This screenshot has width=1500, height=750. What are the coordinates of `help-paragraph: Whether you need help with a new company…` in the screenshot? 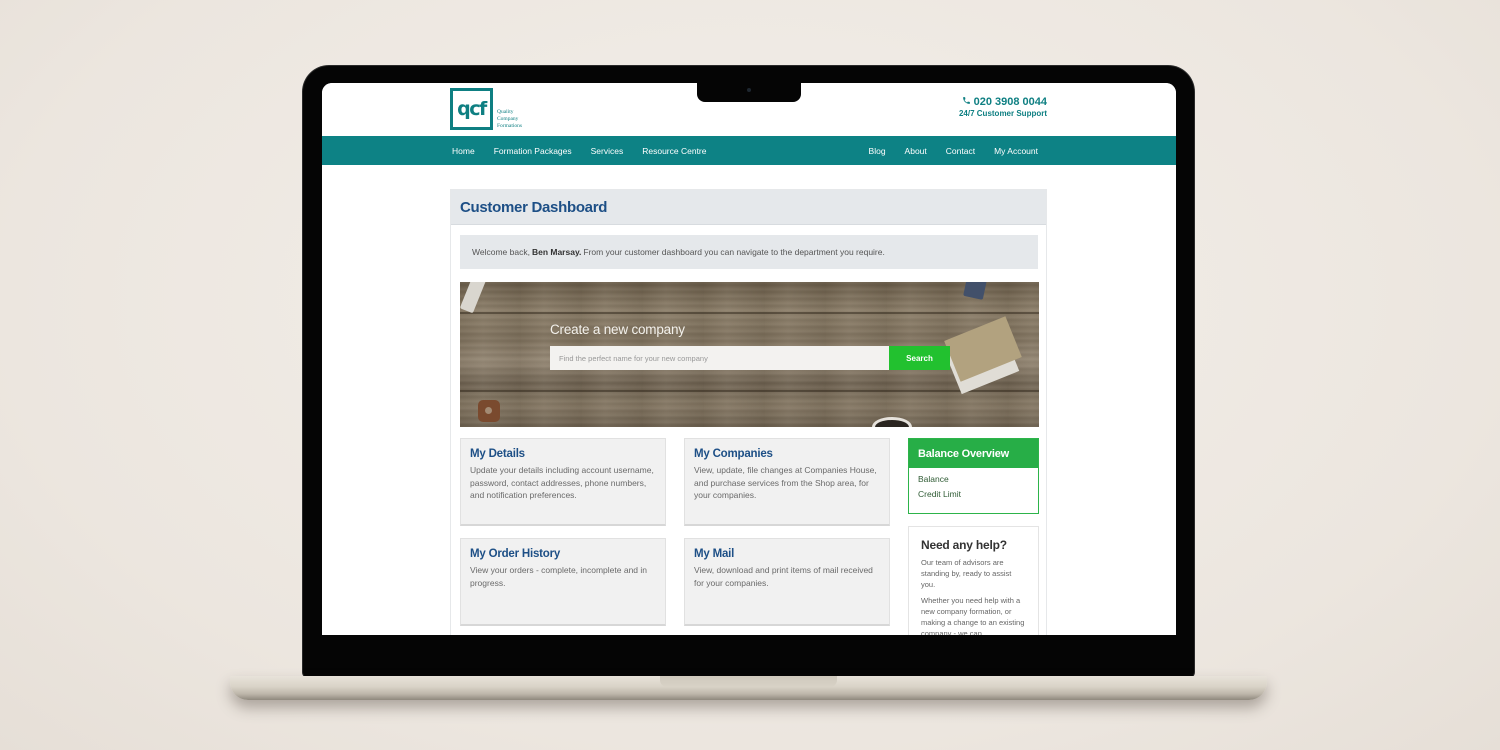 It's located at (973, 615).